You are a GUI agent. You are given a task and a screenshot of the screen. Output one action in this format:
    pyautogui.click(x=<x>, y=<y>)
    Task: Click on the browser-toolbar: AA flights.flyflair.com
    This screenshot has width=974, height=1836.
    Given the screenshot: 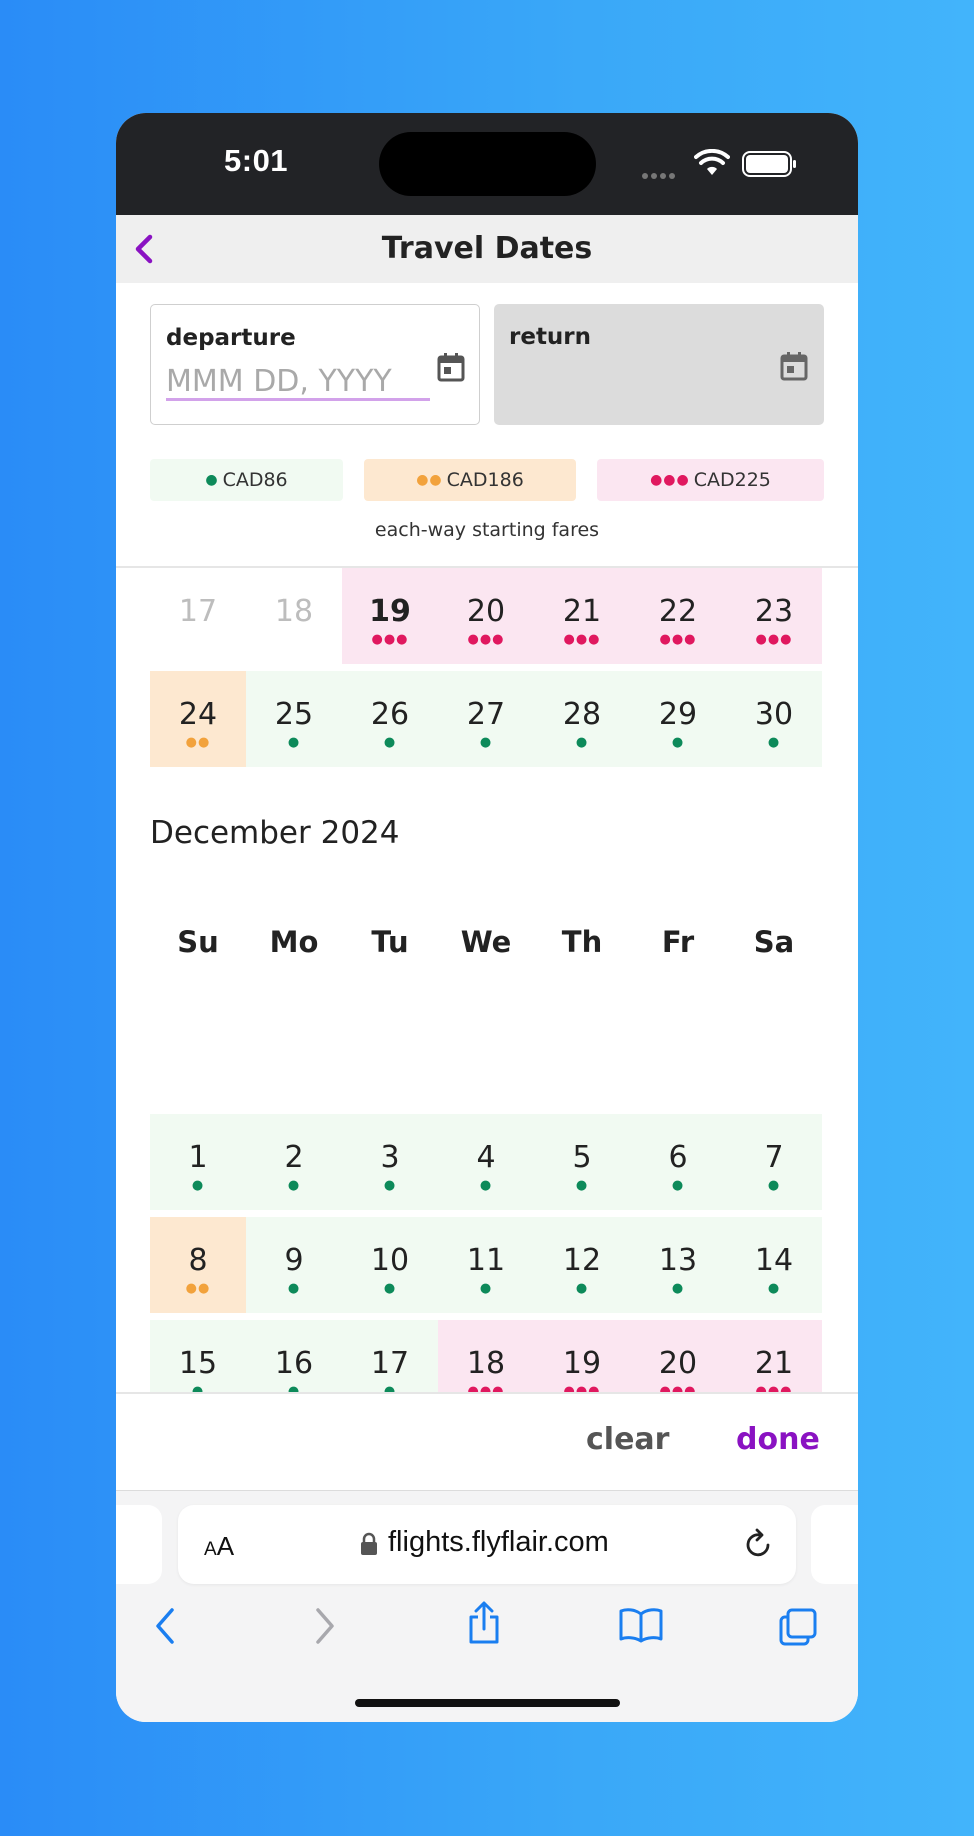 What is the action you would take?
    pyautogui.click(x=487, y=1606)
    